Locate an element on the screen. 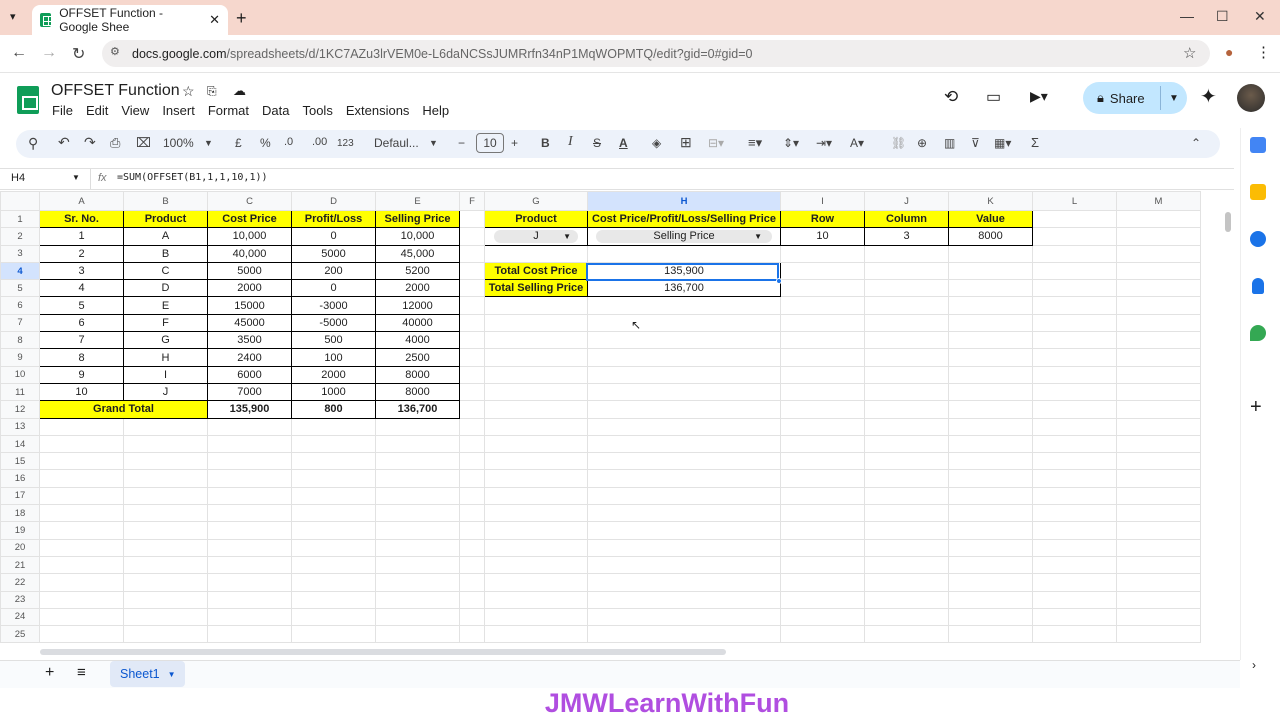 The image size is (1280, 720). main-data-cell: 0 is located at coordinates (333, 236).